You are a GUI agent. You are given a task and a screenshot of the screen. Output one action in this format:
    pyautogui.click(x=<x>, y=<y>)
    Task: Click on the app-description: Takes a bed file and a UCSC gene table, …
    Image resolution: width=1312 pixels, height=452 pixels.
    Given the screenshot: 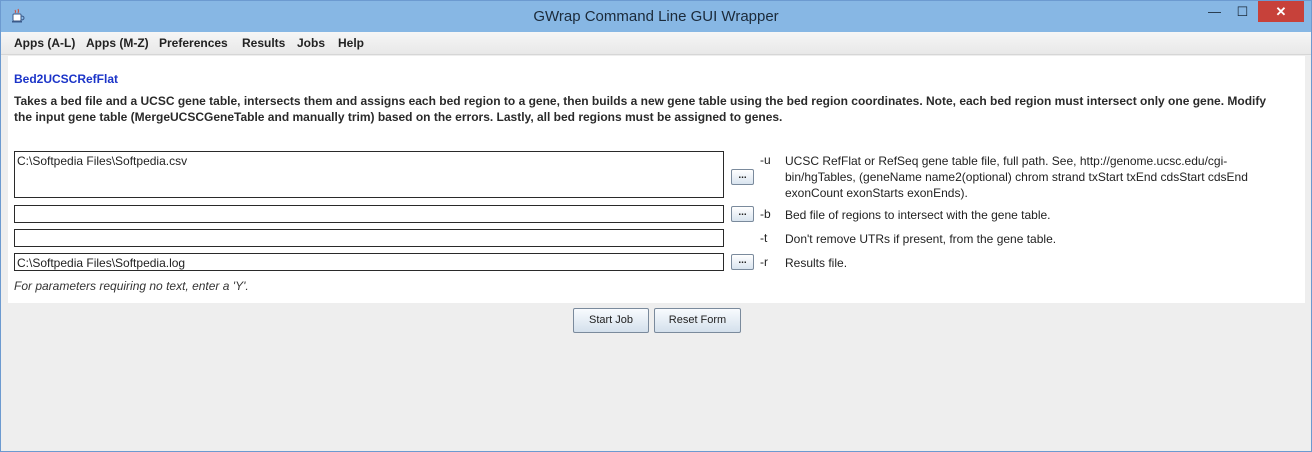 What is the action you would take?
    pyautogui.click(x=640, y=109)
    